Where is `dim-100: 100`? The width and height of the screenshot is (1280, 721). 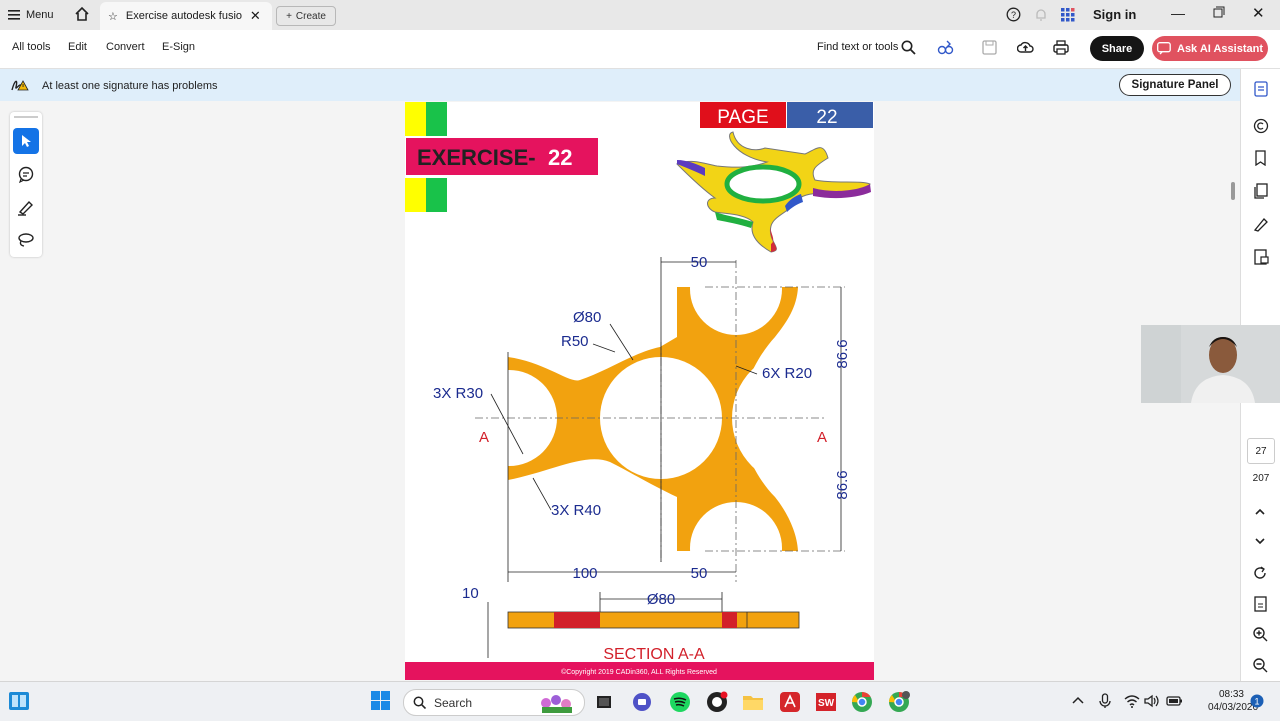
dim-100: 100 is located at coordinates (584, 573).